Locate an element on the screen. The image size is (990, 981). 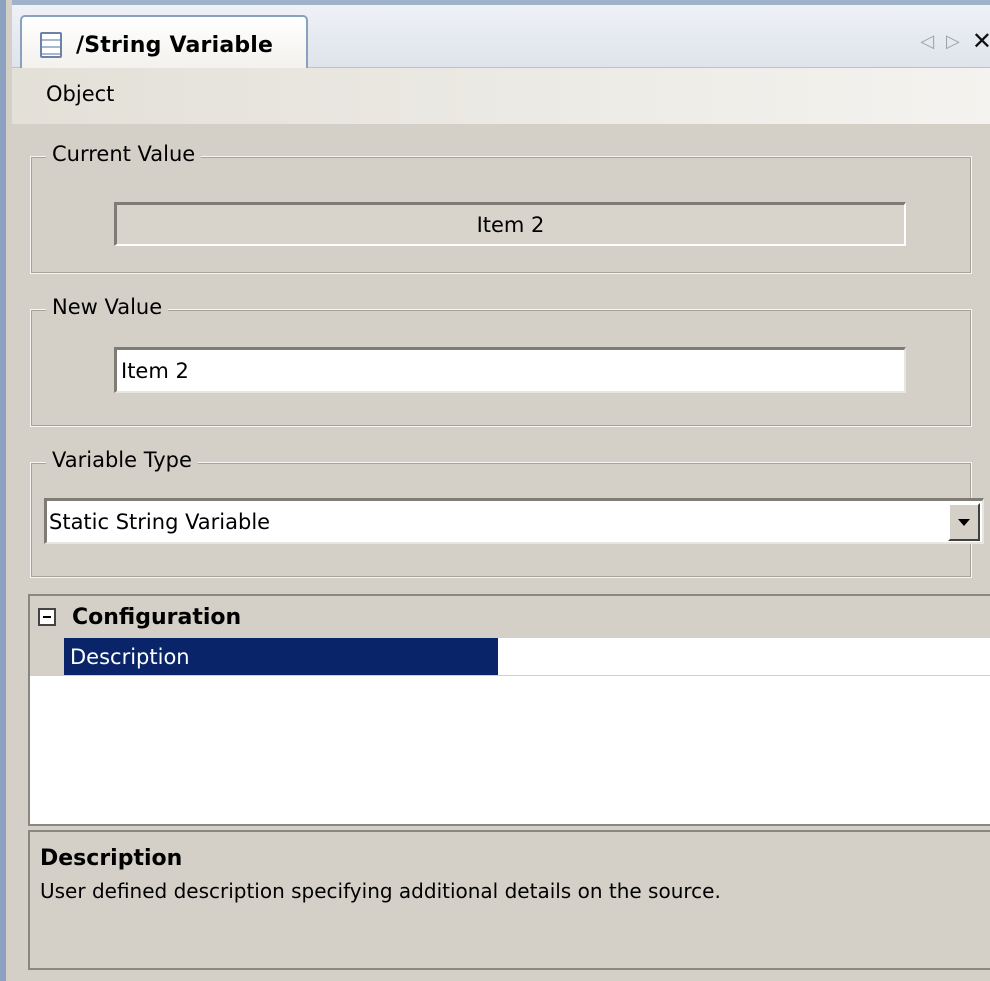
property-row-description: Description is located at coordinates (510, 657).